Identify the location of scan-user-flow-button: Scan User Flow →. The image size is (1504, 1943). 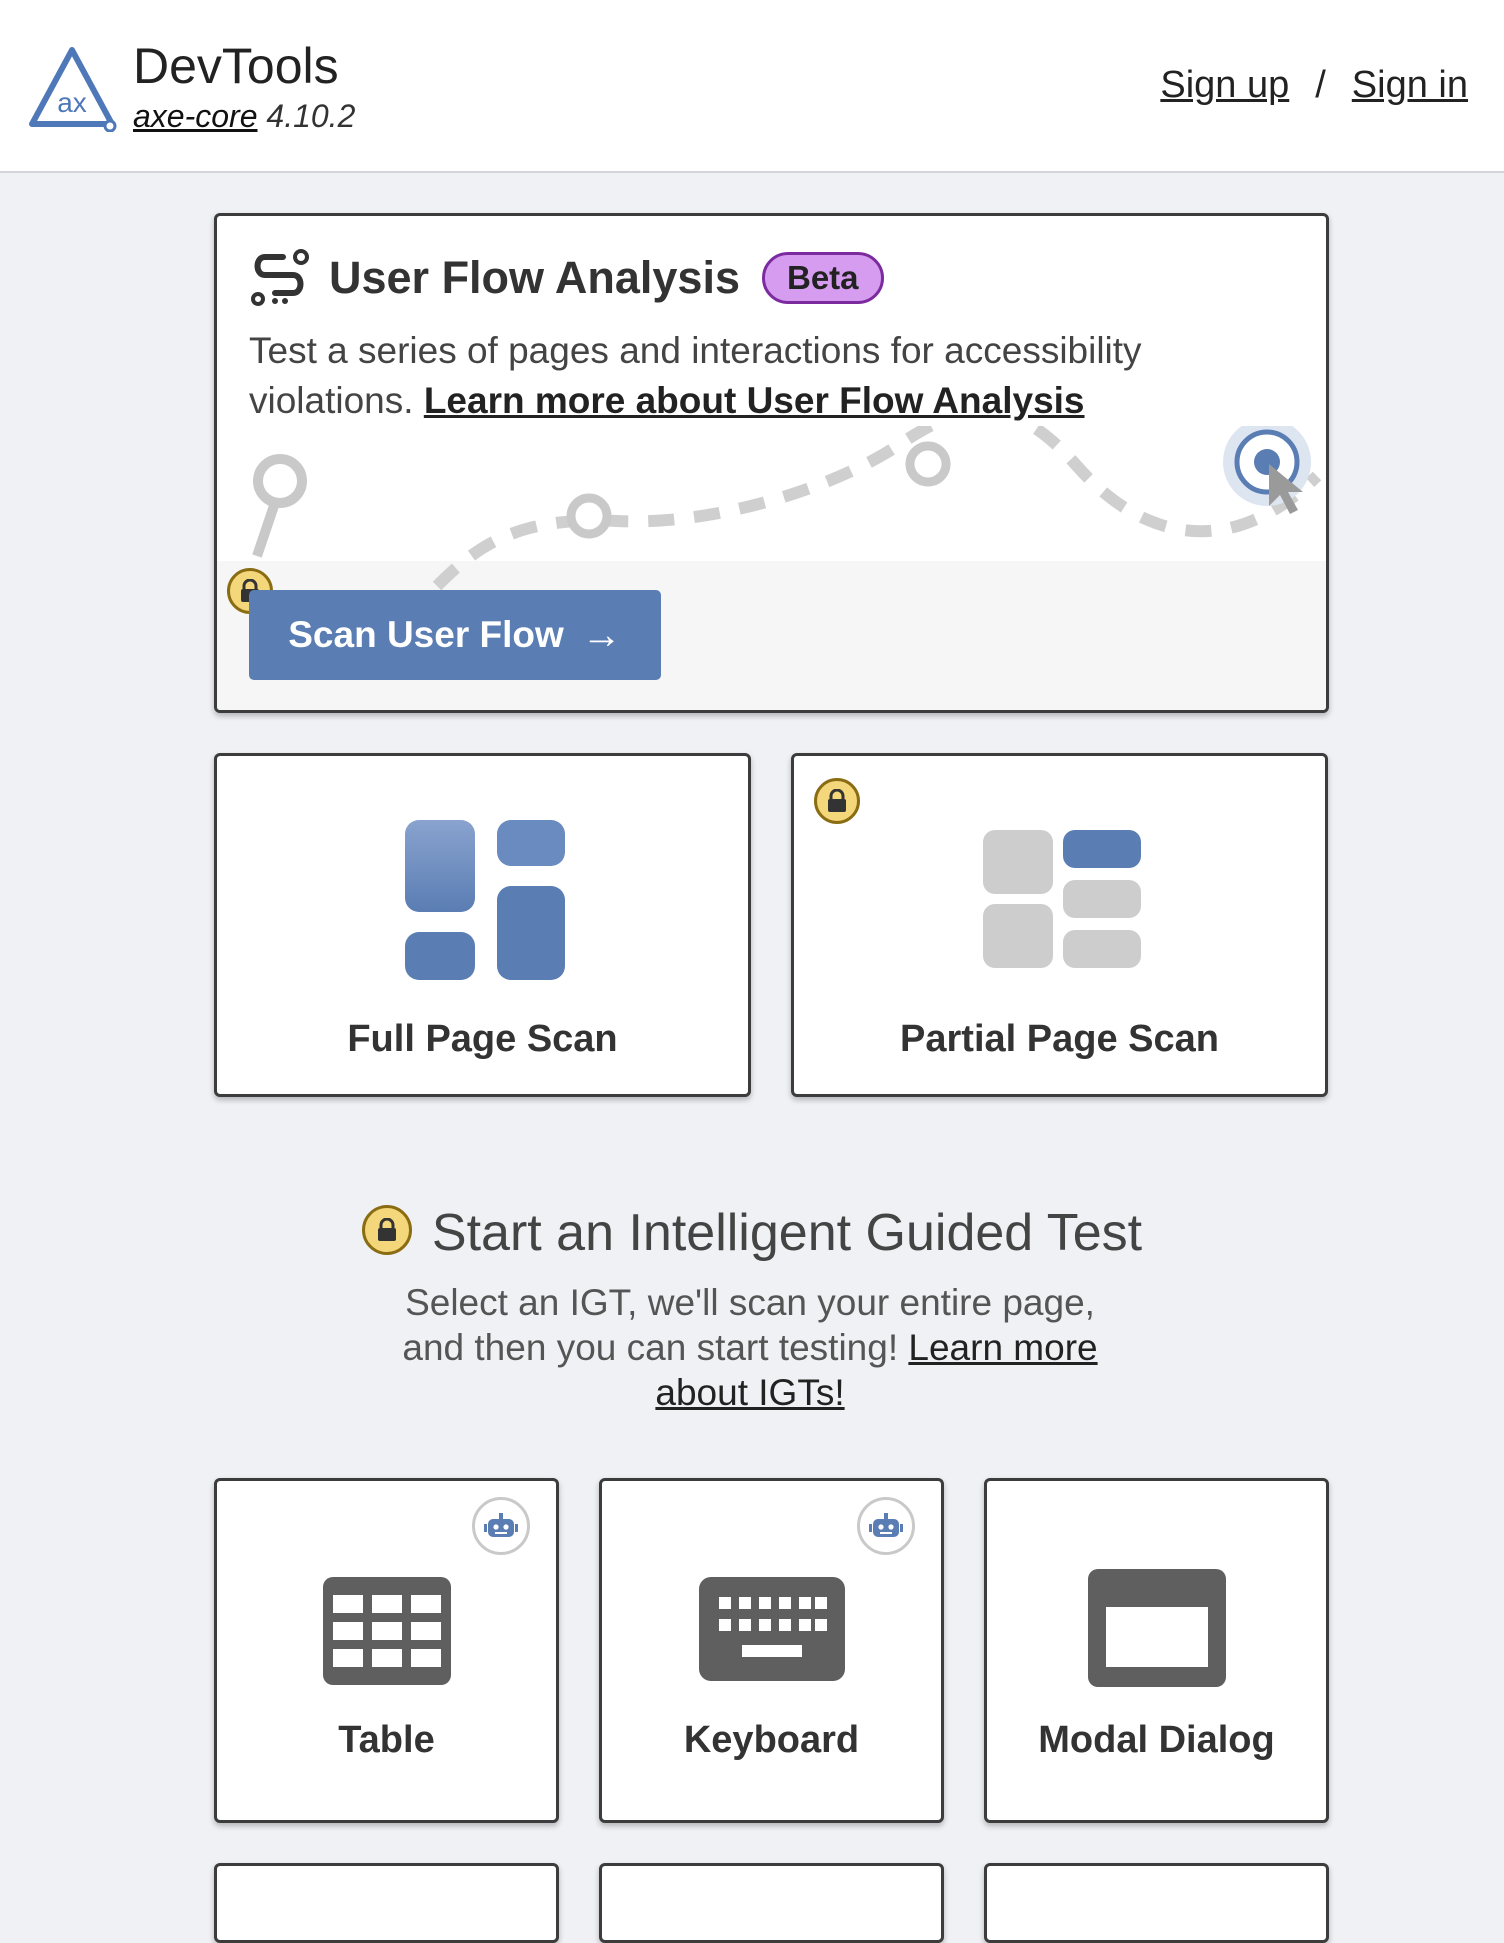
(455, 635).